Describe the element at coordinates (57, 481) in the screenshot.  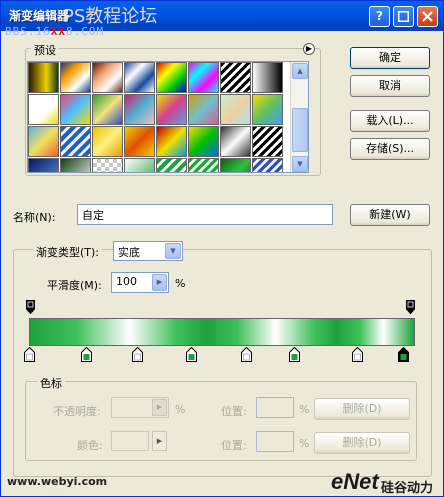
I see `footer-watermark-left: www.webyi.com` at that location.